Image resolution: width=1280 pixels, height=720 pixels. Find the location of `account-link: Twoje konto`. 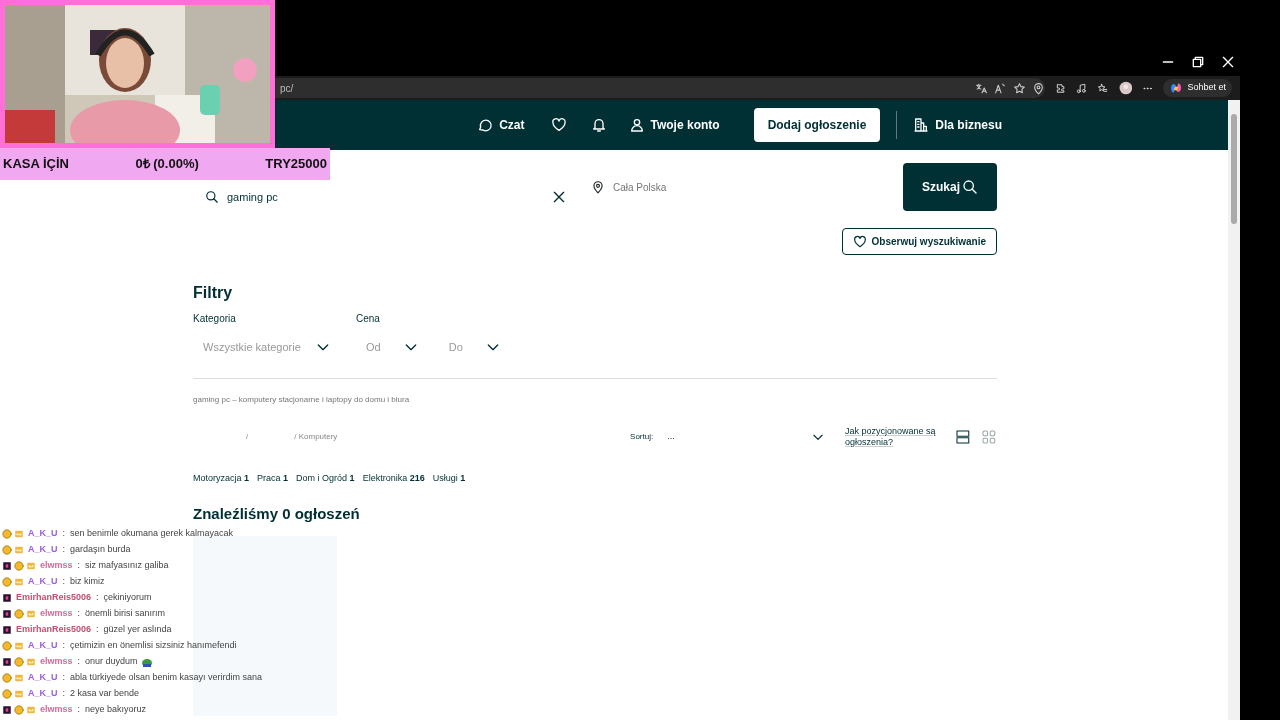

account-link: Twoje konto is located at coordinates (674, 125).